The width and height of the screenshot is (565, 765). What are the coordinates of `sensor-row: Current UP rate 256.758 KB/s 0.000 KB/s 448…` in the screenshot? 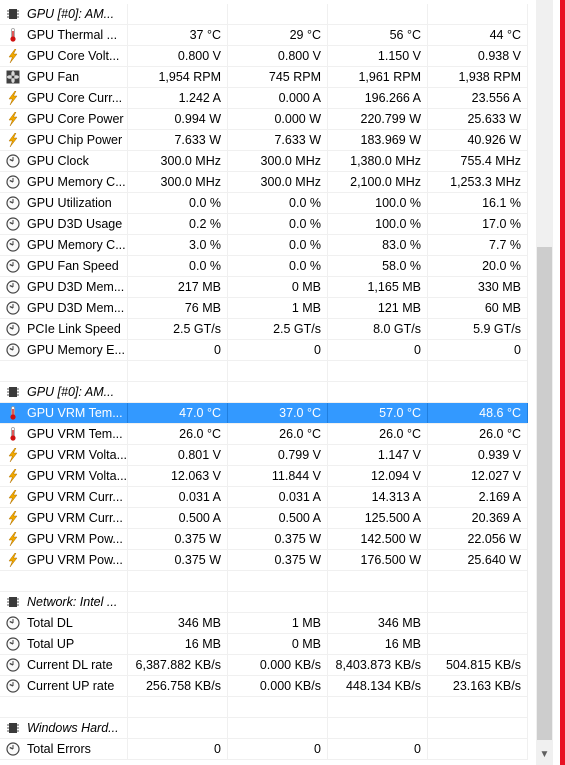 It's located at (264, 686).